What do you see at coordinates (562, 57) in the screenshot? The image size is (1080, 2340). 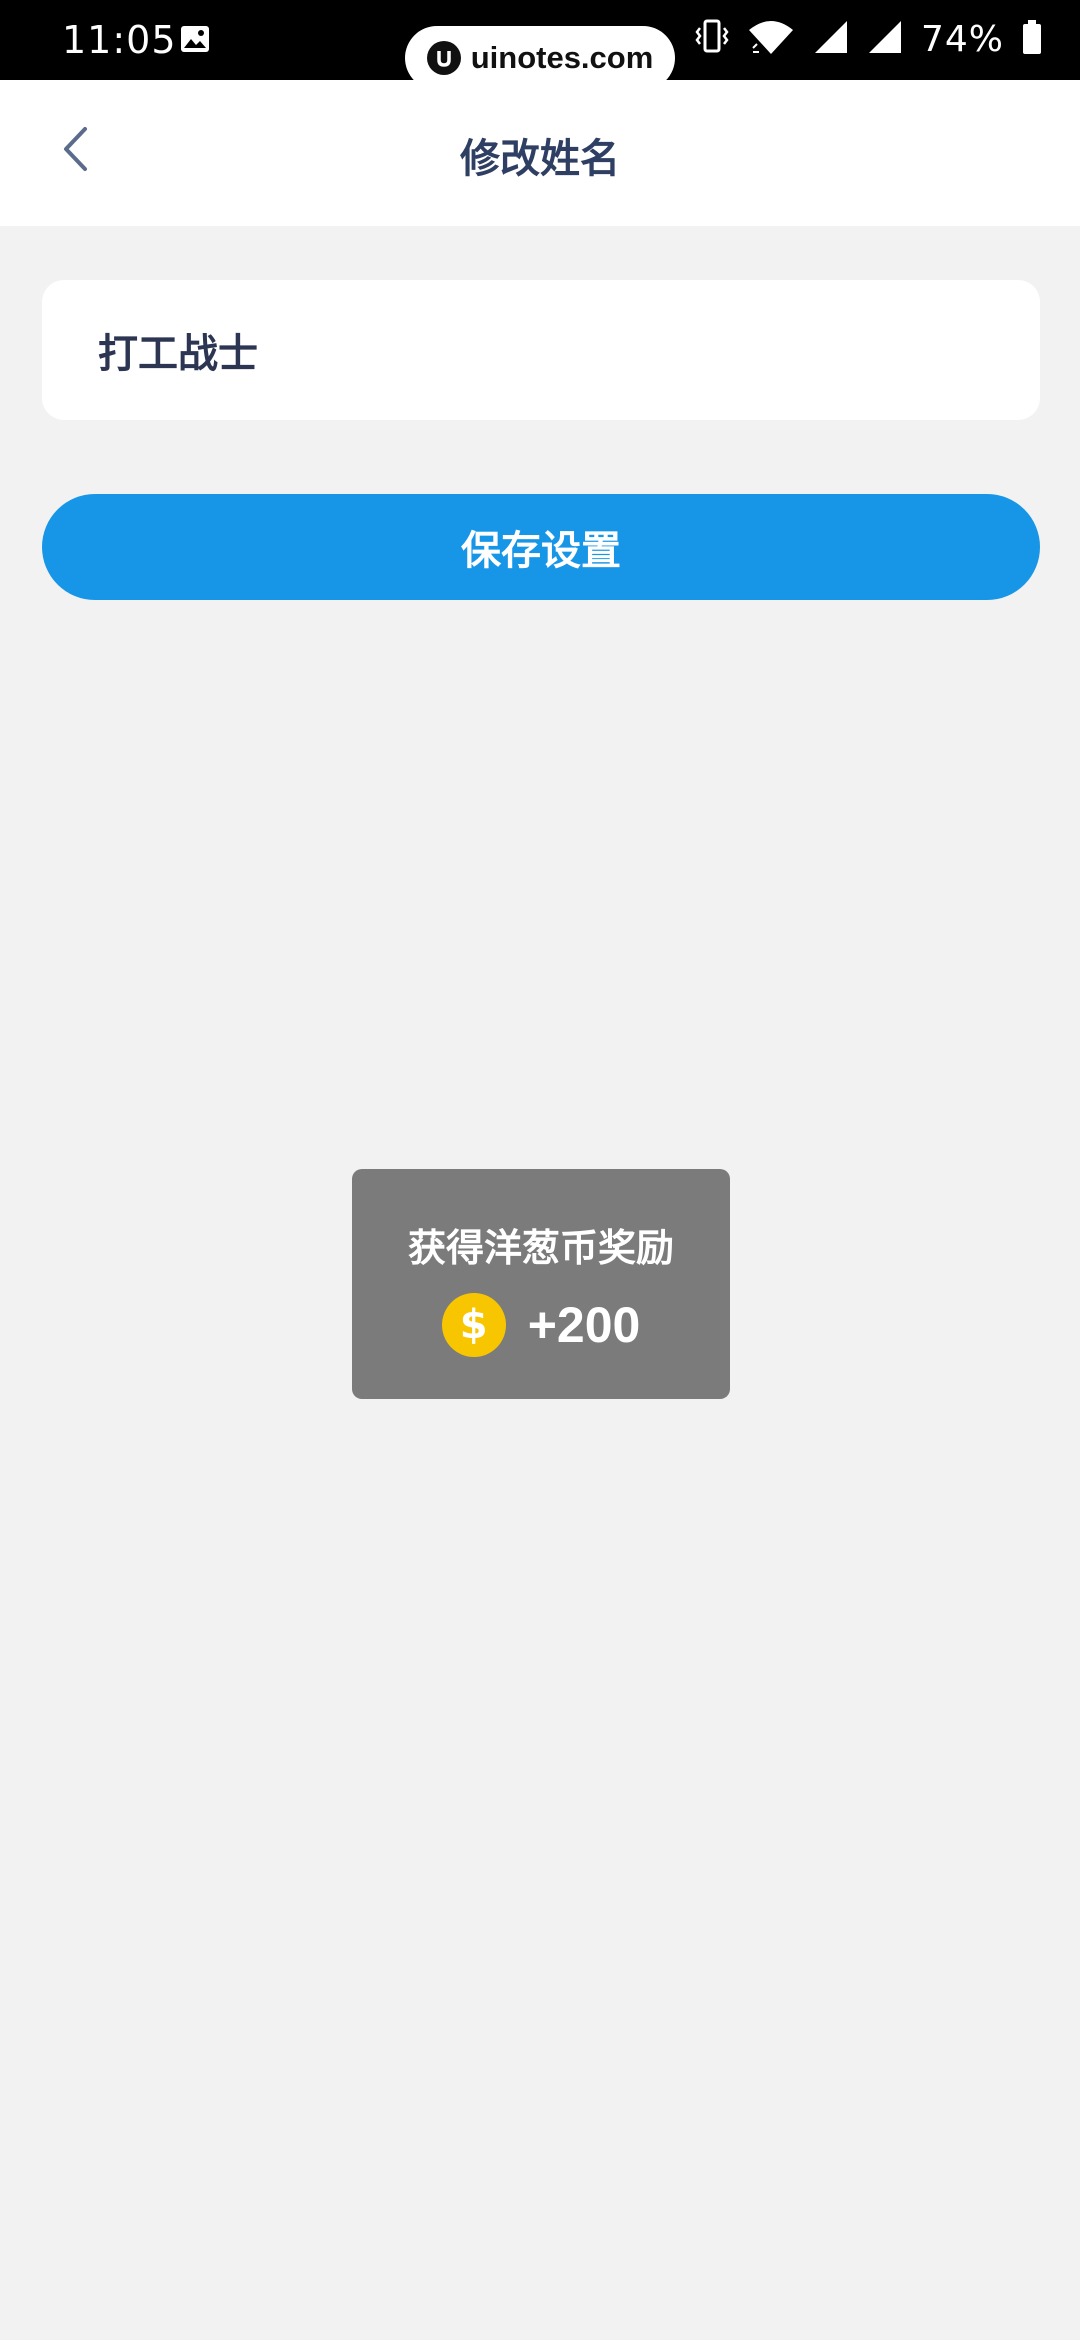 I see `watermark-text: uinotes.com` at bounding box center [562, 57].